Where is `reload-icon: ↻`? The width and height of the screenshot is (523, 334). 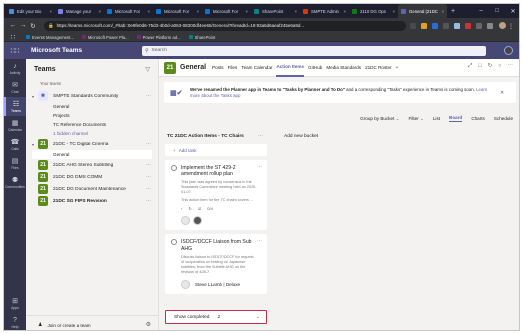 reload-icon: ↻ is located at coordinates (33, 26).